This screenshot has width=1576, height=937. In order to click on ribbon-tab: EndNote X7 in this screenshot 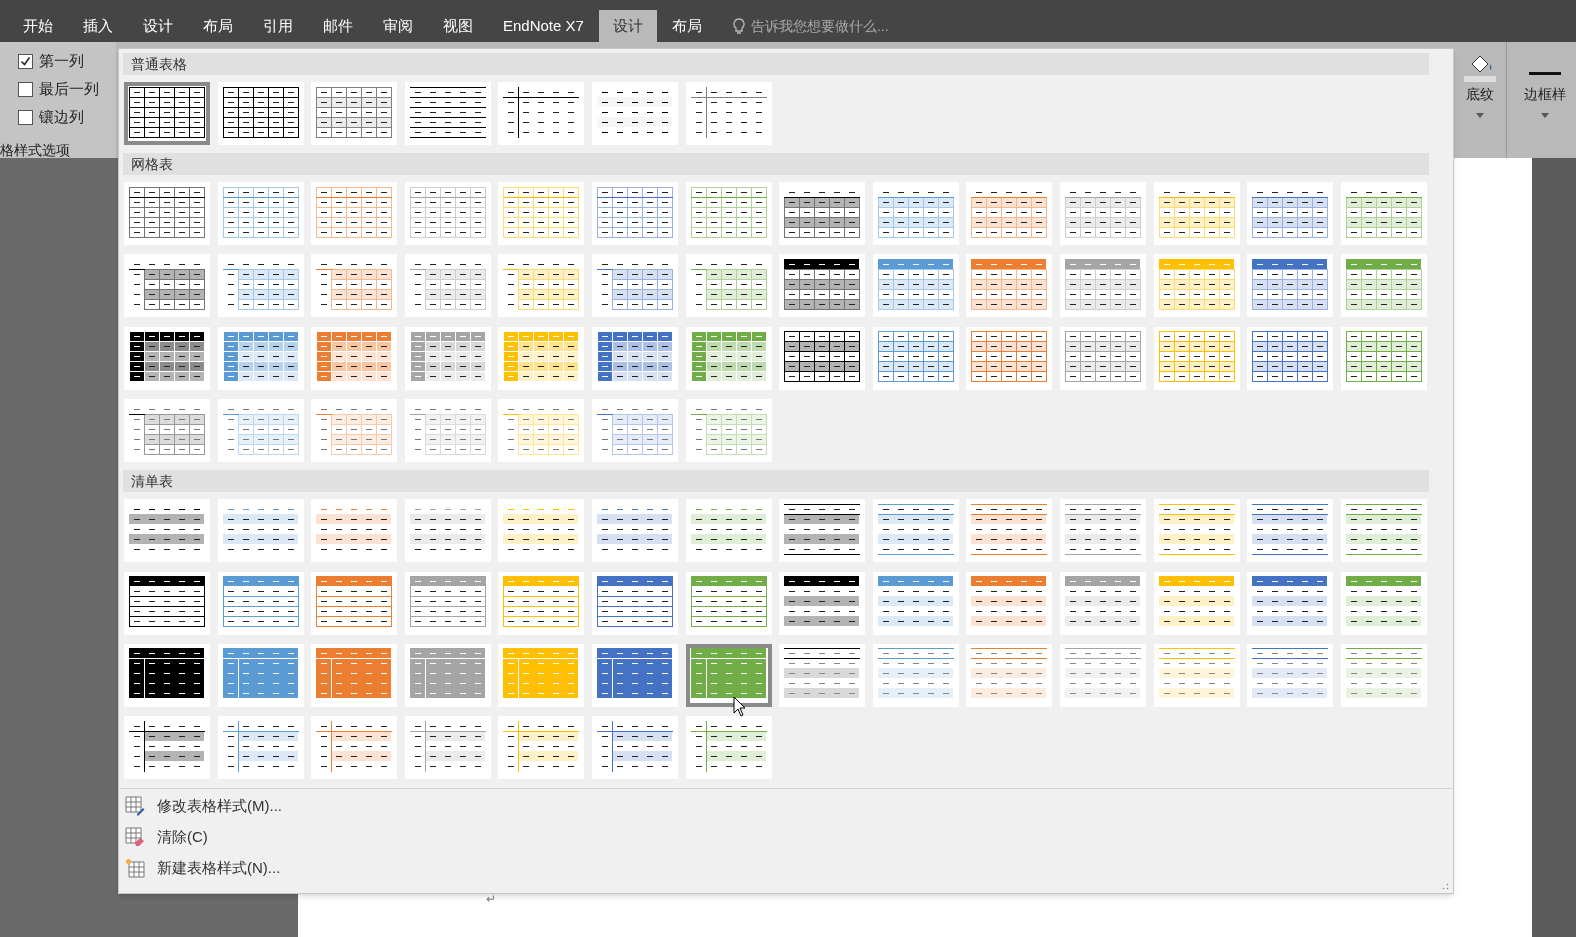, I will do `click(543, 26)`.